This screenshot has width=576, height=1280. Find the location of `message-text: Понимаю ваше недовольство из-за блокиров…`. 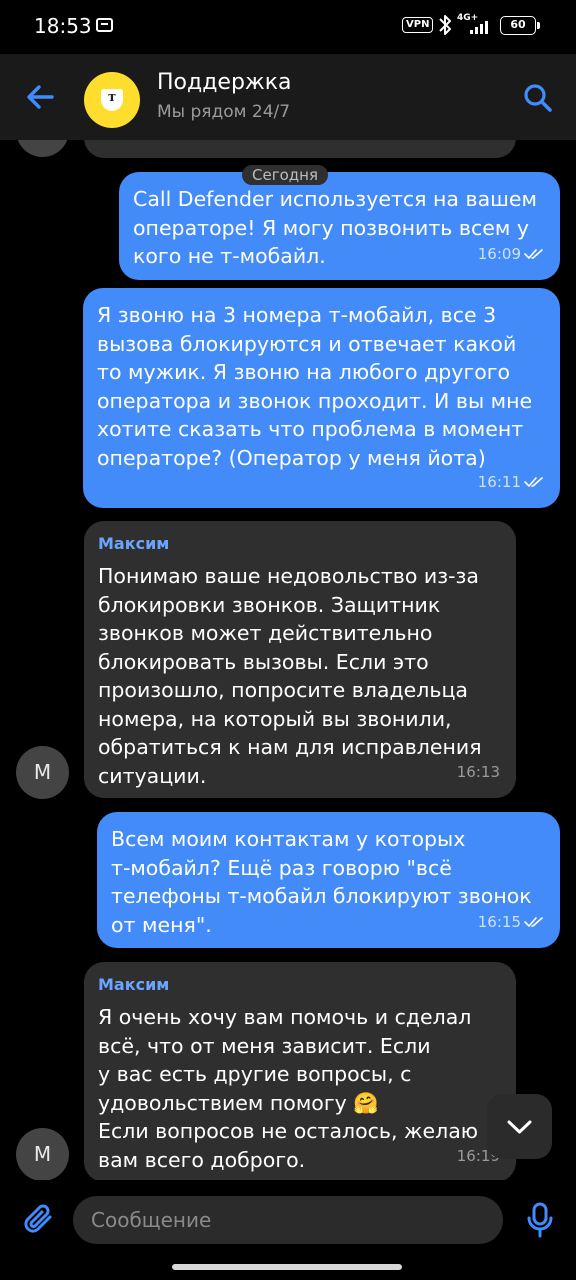

message-text: Понимаю ваше недовольство из-за блокиров… is located at coordinates (290, 676).